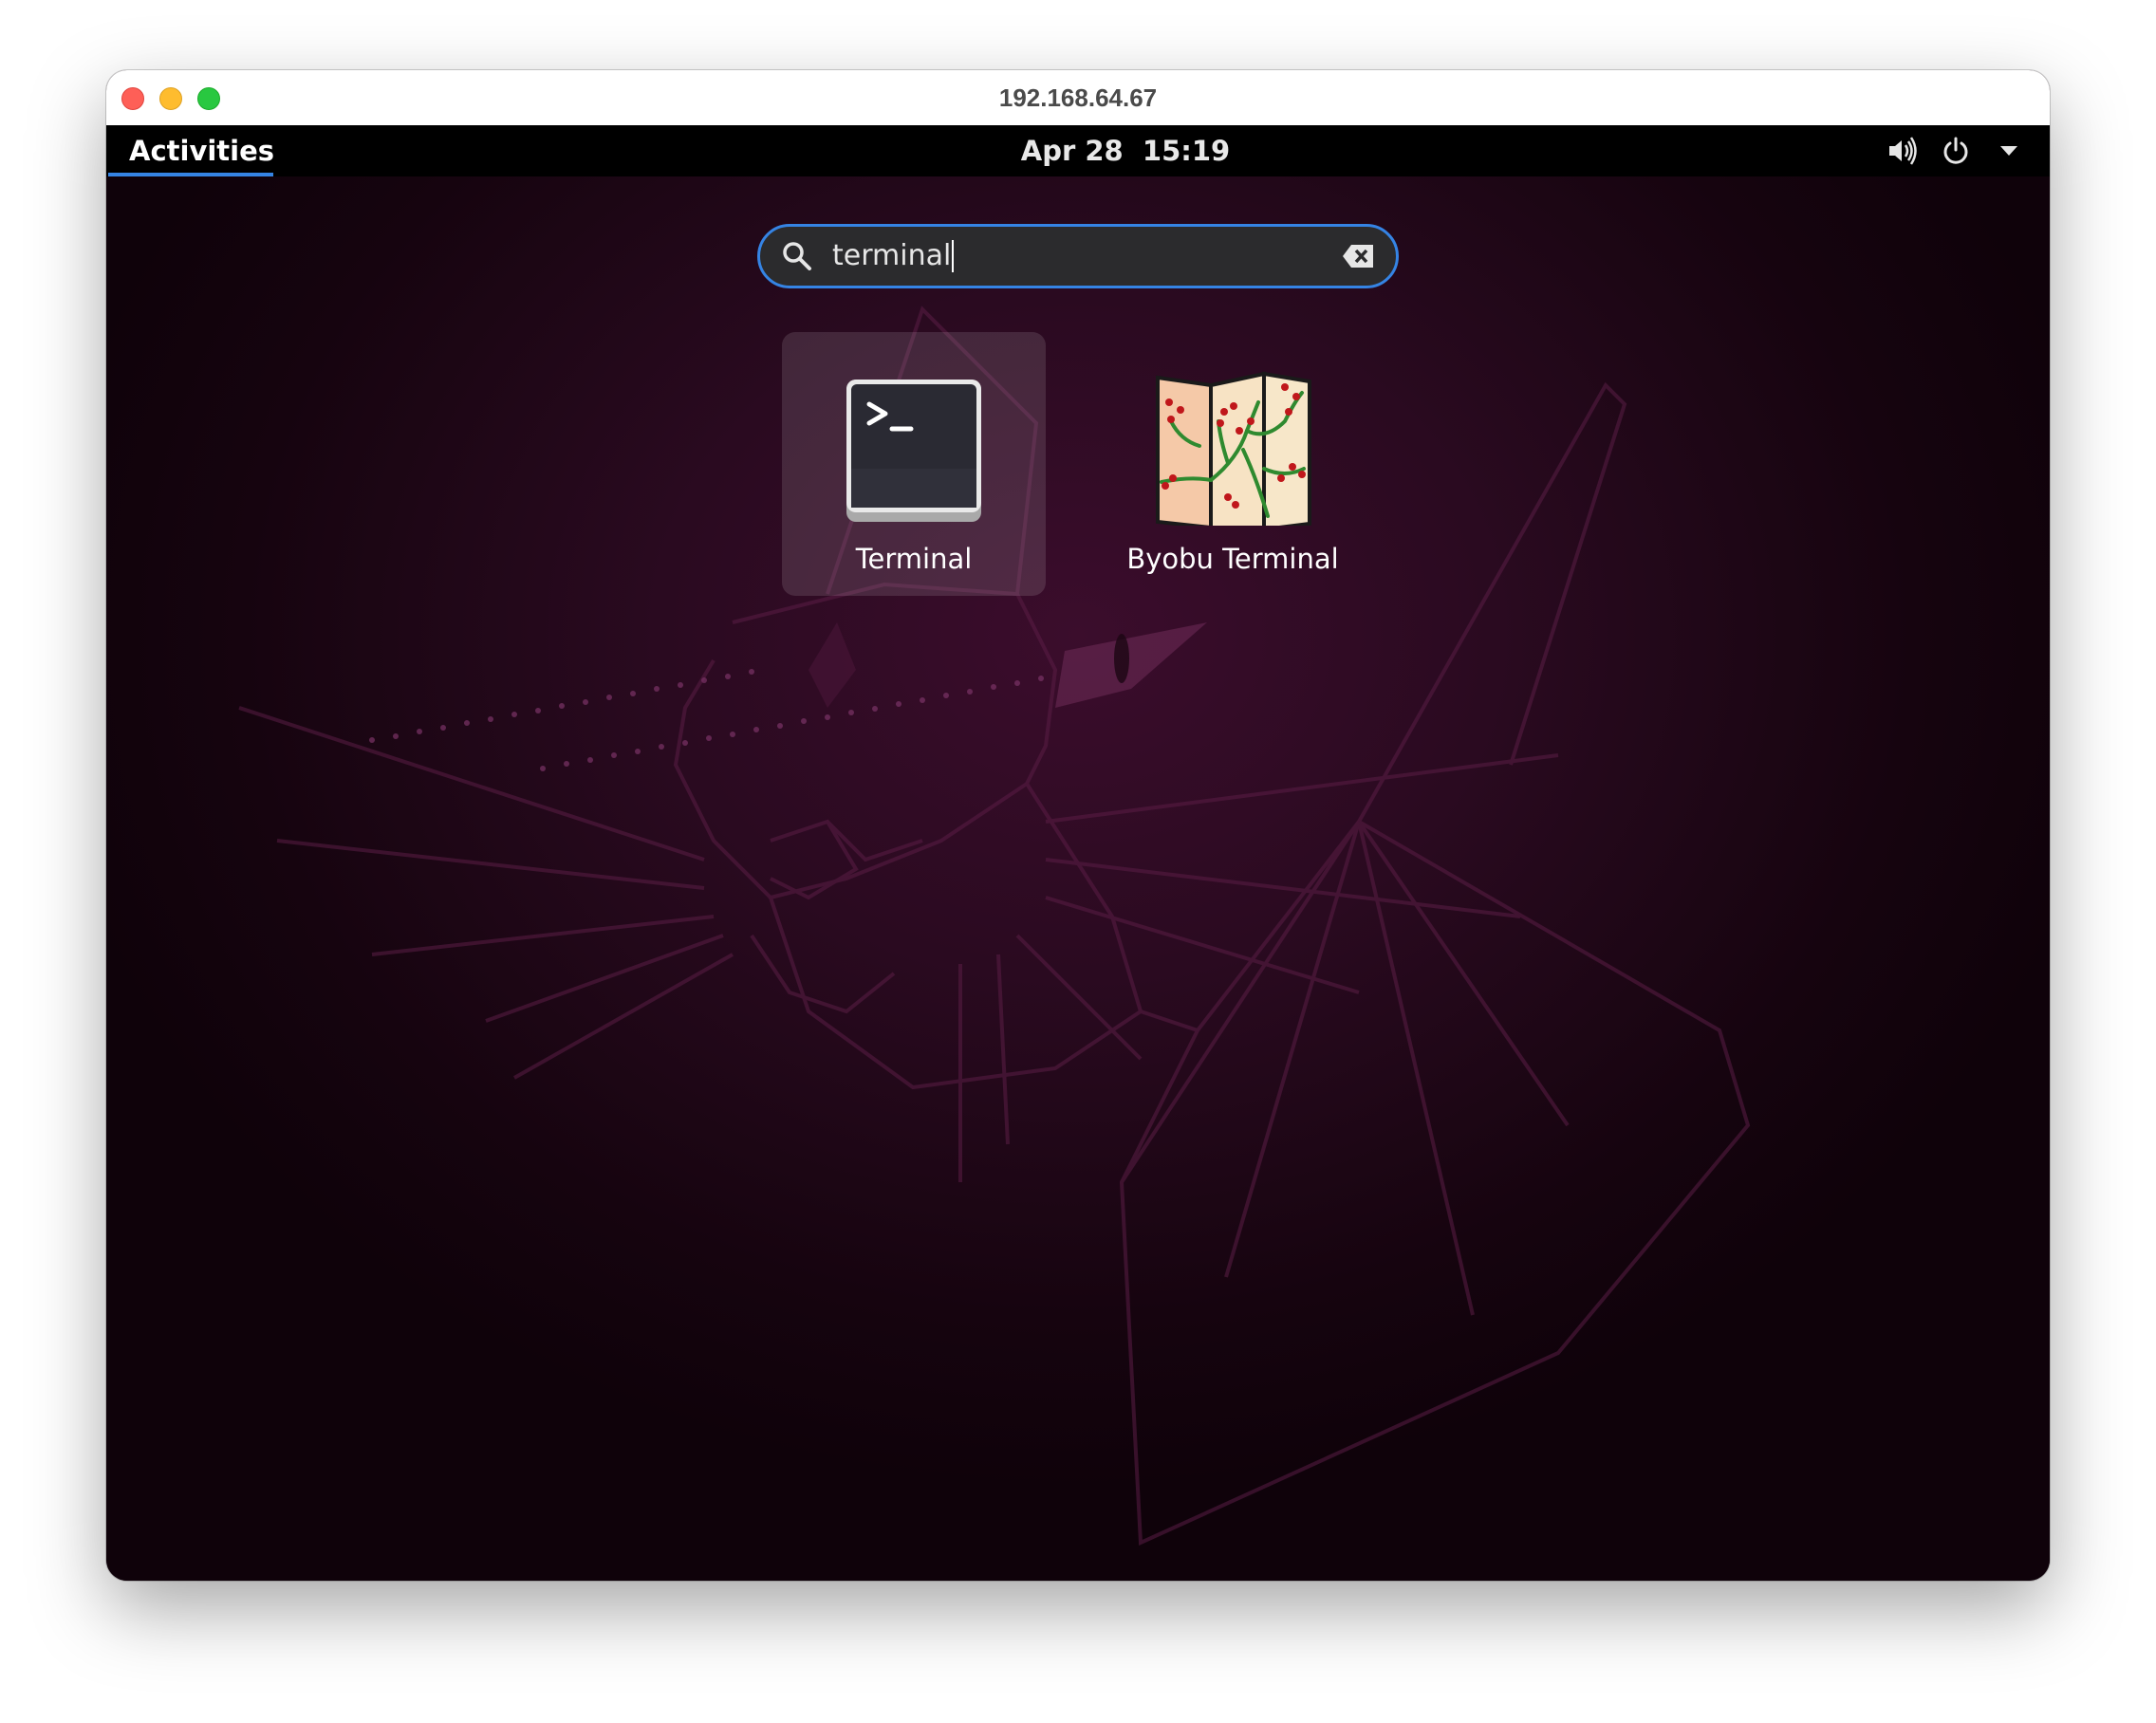 This screenshot has width=2156, height=1723. I want to click on top-bar: Activities Apr 28 15:19, so click(1078, 150).